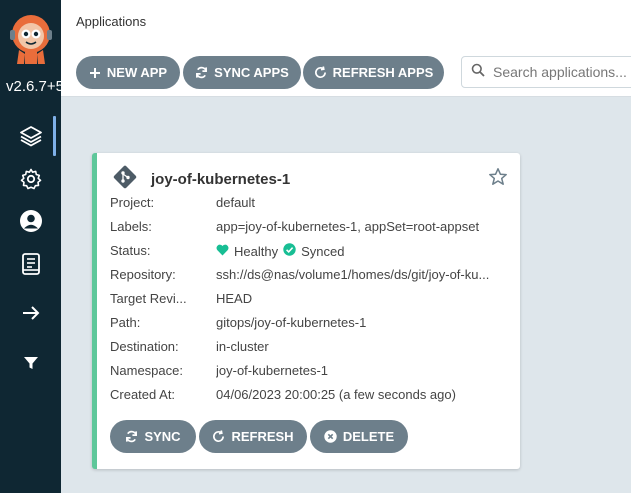 This screenshot has width=631, height=493. I want to click on search-icon, so click(478, 72).